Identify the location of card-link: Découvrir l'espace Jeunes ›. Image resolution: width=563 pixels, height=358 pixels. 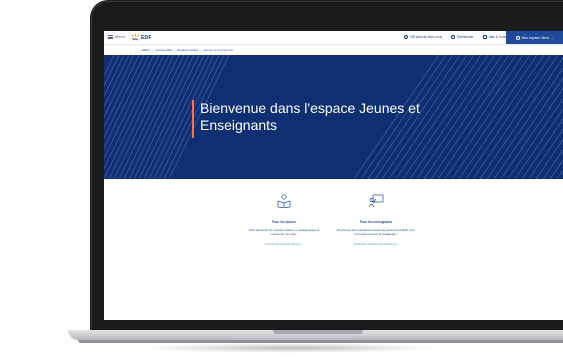
(284, 244).